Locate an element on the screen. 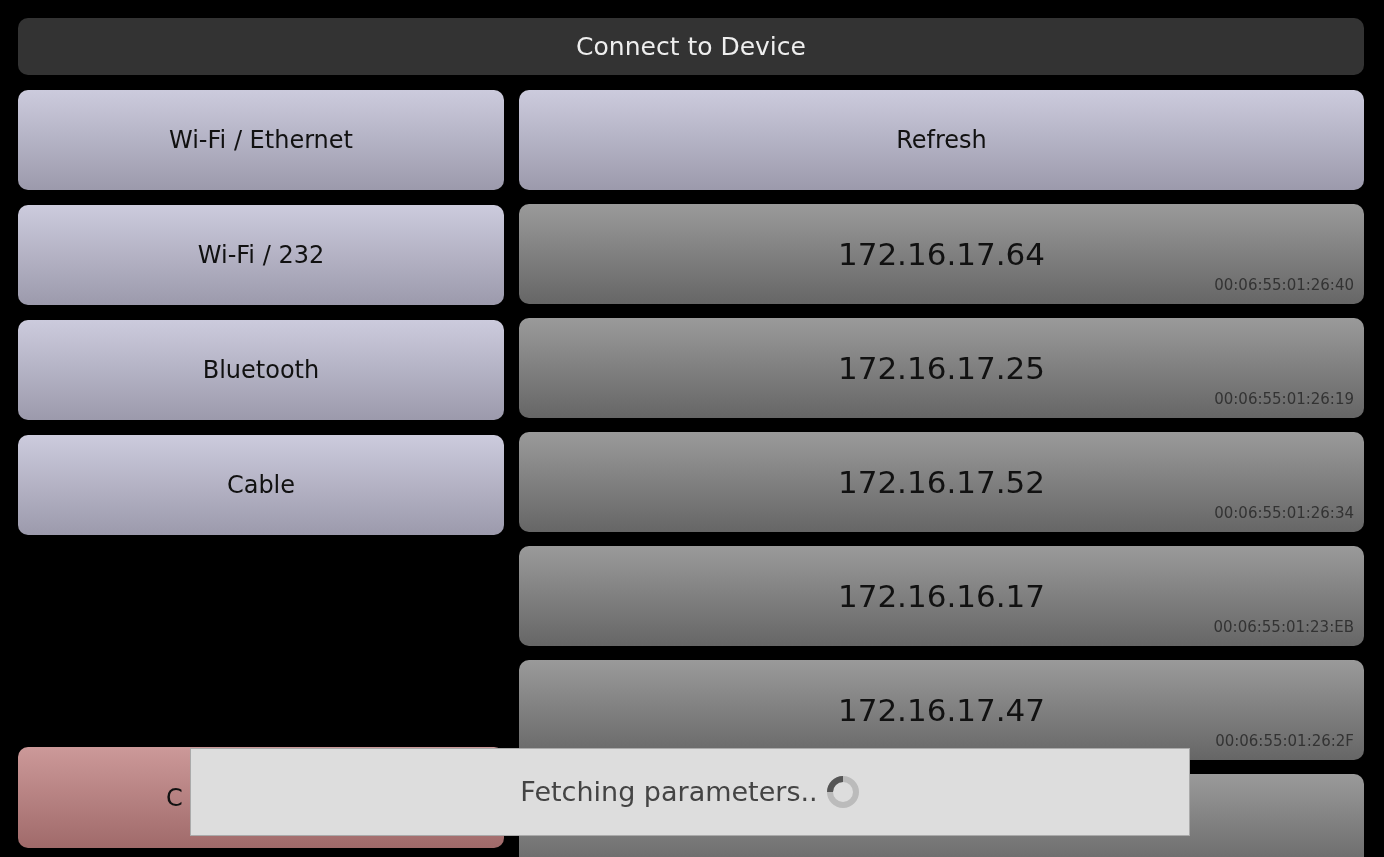 Image resolution: width=1384 pixels, height=857 pixels. device-button: 172.16.17.47 00:06:55:01:26:2F is located at coordinates (941, 710).